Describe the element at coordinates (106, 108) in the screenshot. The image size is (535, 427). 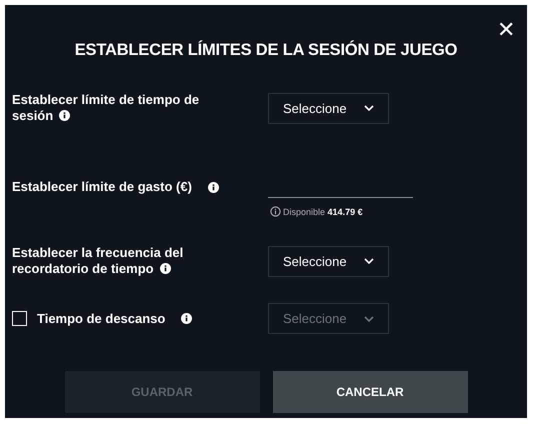
I see `field-label: Establecer límite de tiempo de sesión` at that location.